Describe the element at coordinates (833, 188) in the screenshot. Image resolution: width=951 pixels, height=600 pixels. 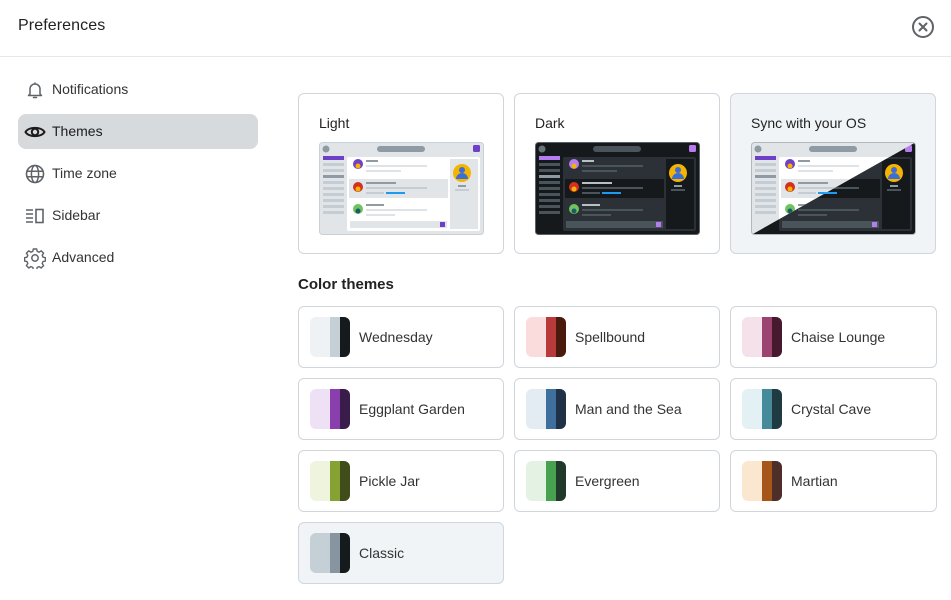
I see `sync-preview-image` at that location.